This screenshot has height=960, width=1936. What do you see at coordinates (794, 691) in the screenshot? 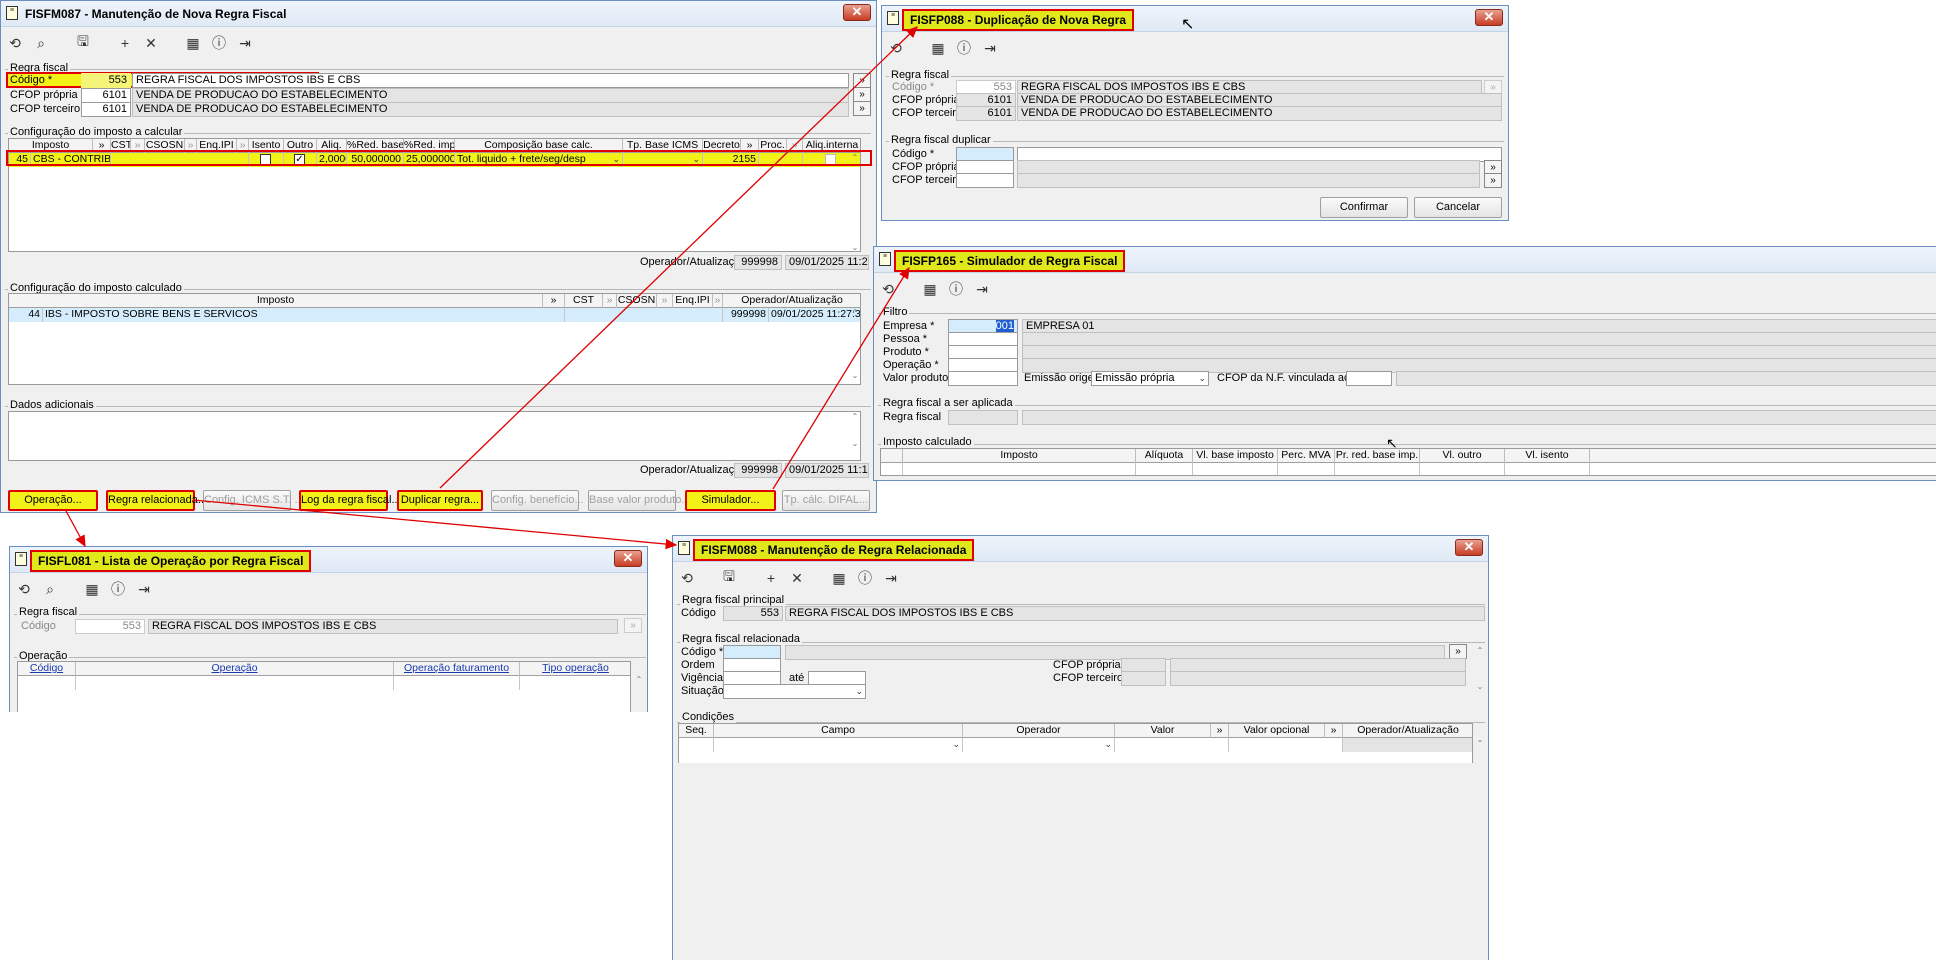
I see `situacao-select: ⌄` at bounding box center [794, 691].